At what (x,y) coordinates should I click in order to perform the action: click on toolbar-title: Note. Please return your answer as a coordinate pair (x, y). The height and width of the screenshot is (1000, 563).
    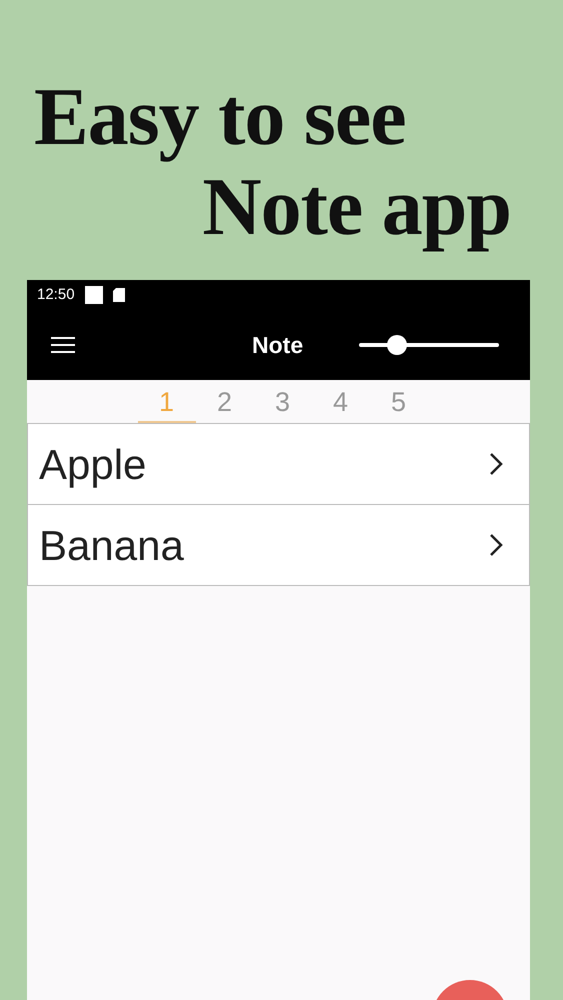
    Looking at the image, I should click on (278, 345).